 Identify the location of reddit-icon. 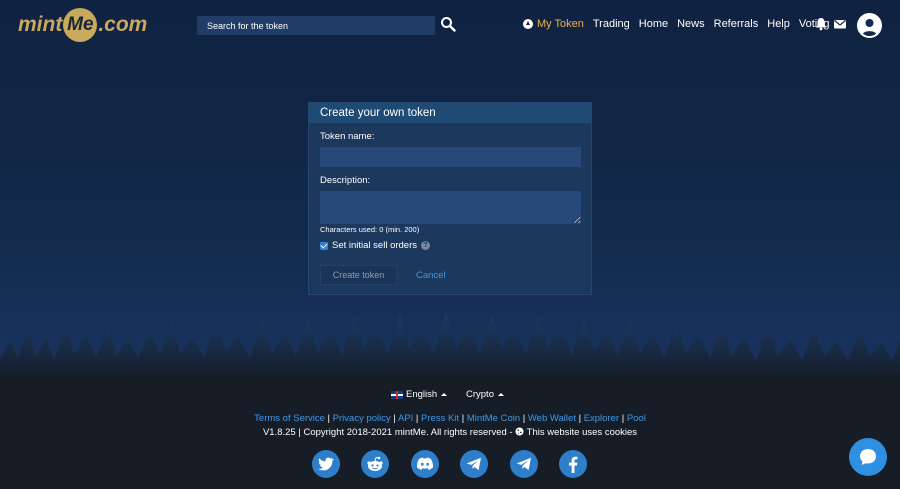
(375, 464).